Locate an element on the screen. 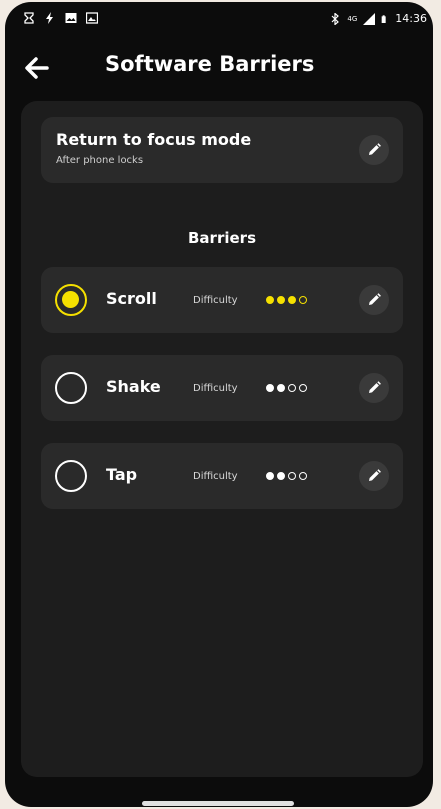 The width and height of the screenshot is (441, 809). image-icon is located at coordinates (71, 18).